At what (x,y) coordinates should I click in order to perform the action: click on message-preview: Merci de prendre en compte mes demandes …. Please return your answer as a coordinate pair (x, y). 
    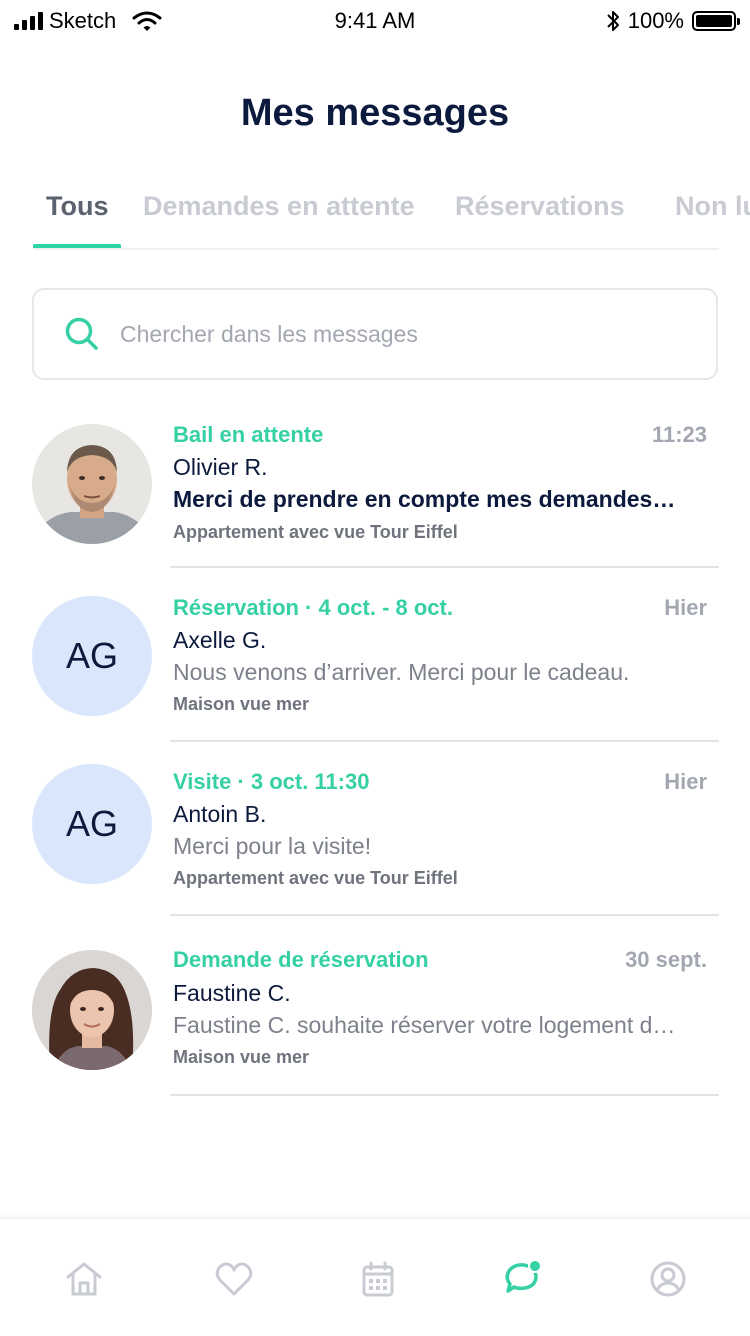
    Looking at the image, I should click on (425, 499).